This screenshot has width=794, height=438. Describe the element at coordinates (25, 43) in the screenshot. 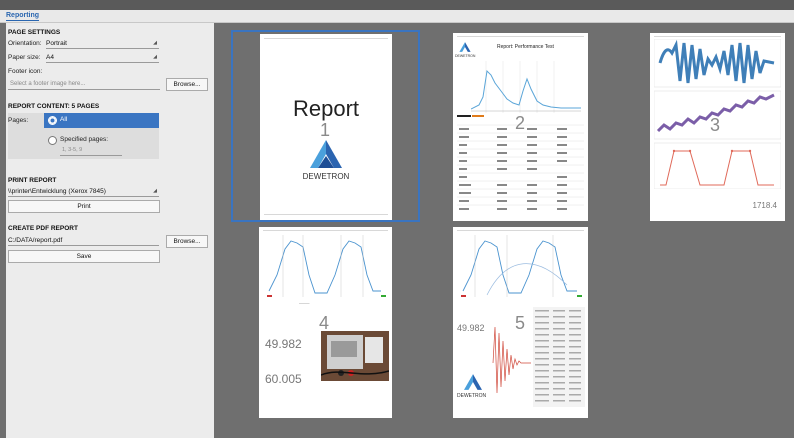

I see `orientation-label: Orientation:` at that location.